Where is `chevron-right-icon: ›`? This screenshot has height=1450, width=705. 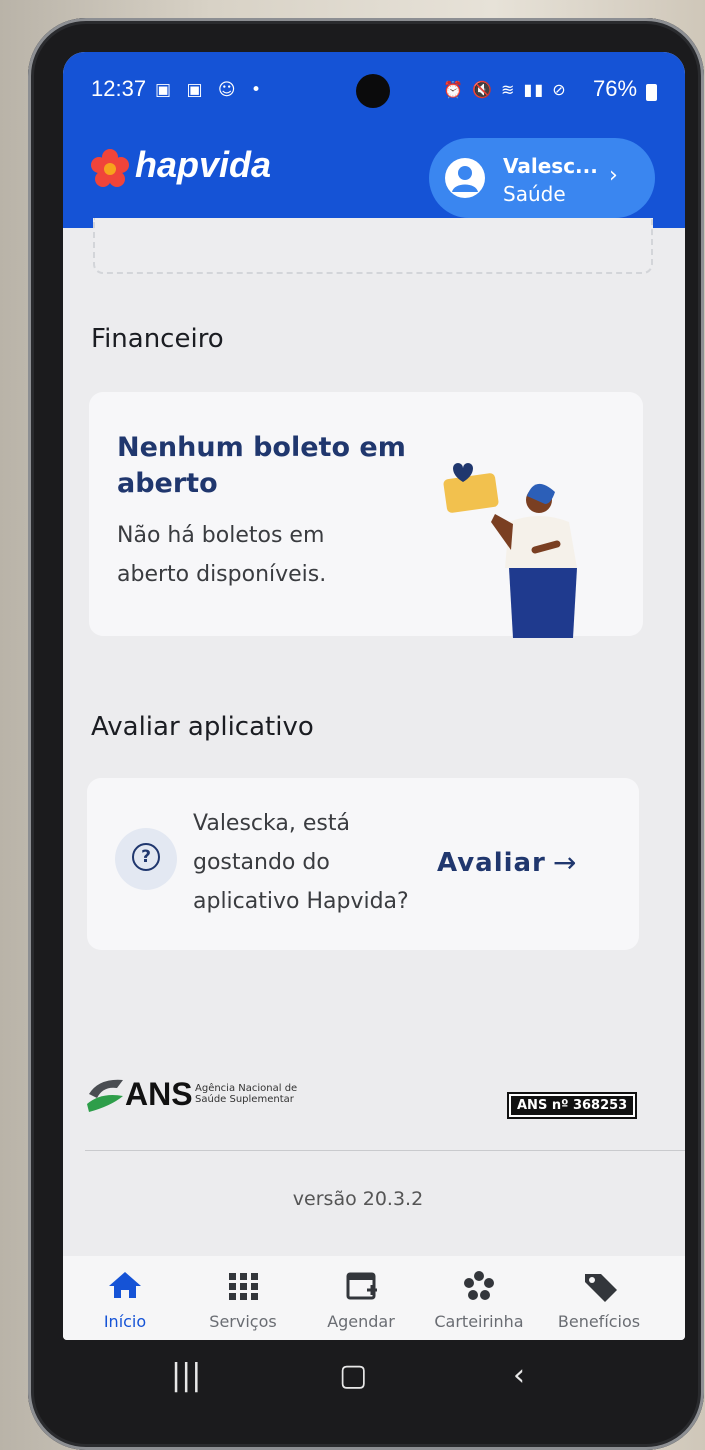 chevron-right-icon: › is located at coordinates (613, 175).